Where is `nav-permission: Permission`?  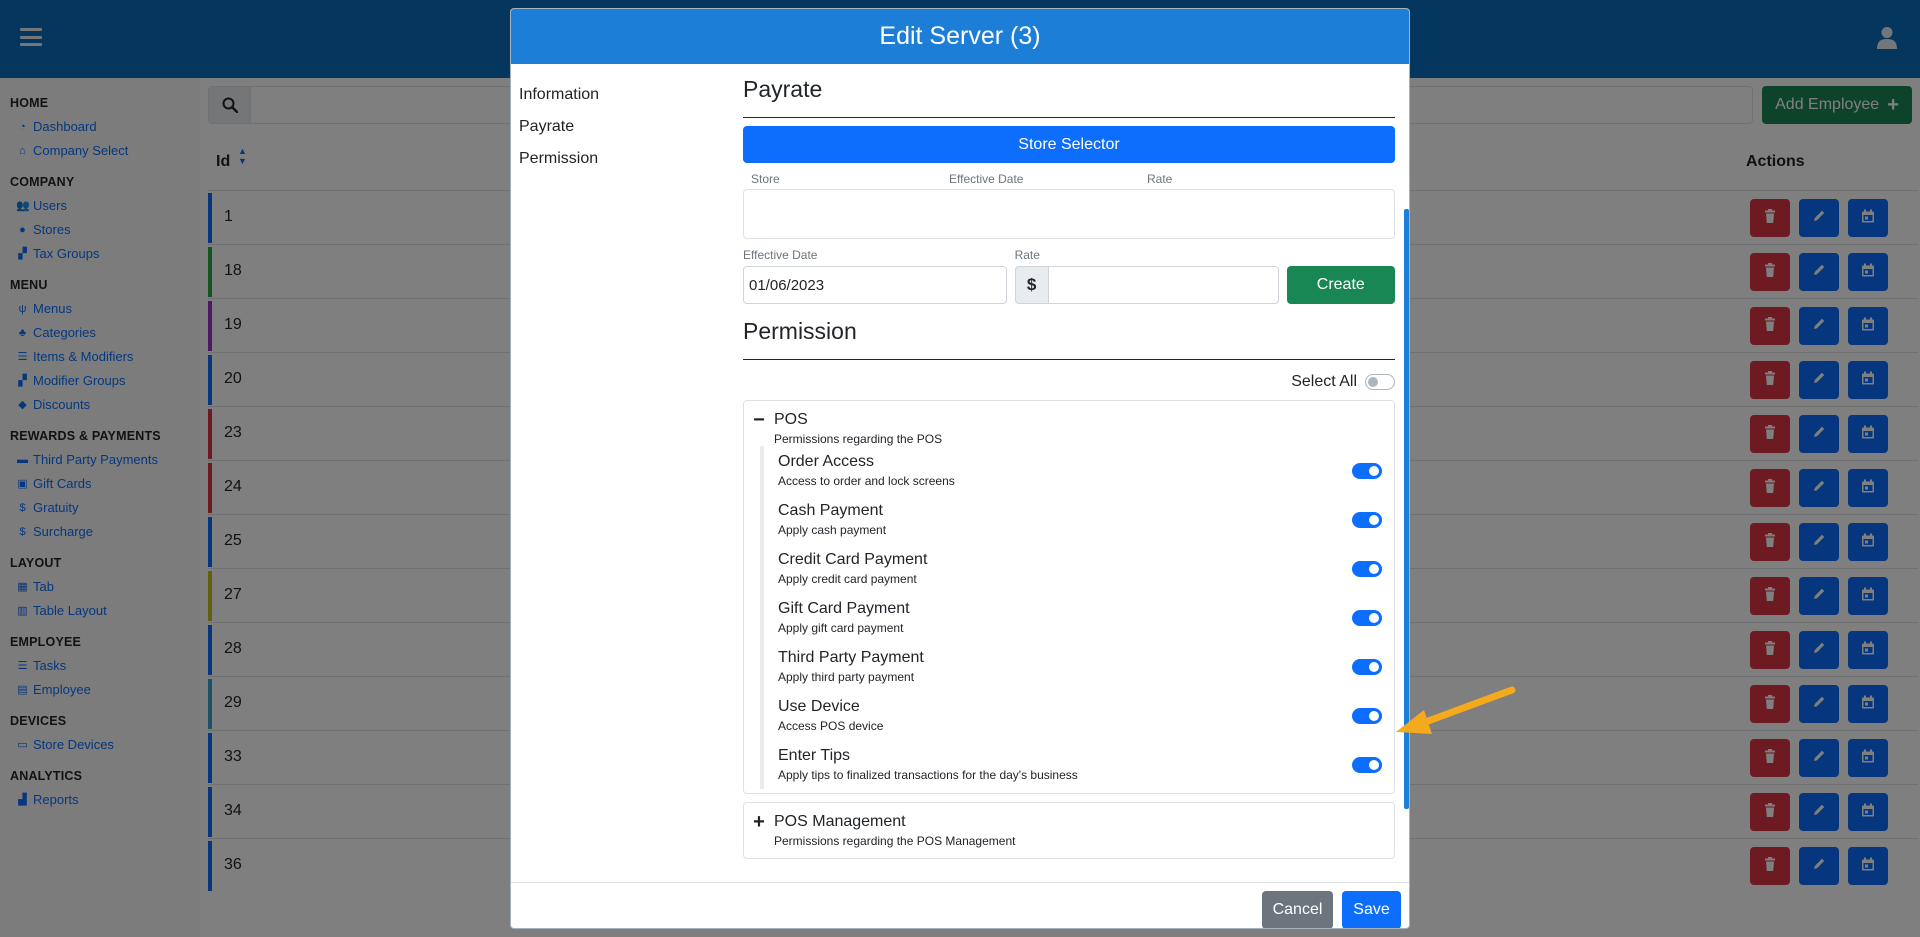 nav-permission: Permission is located at coordinates (559, 159).